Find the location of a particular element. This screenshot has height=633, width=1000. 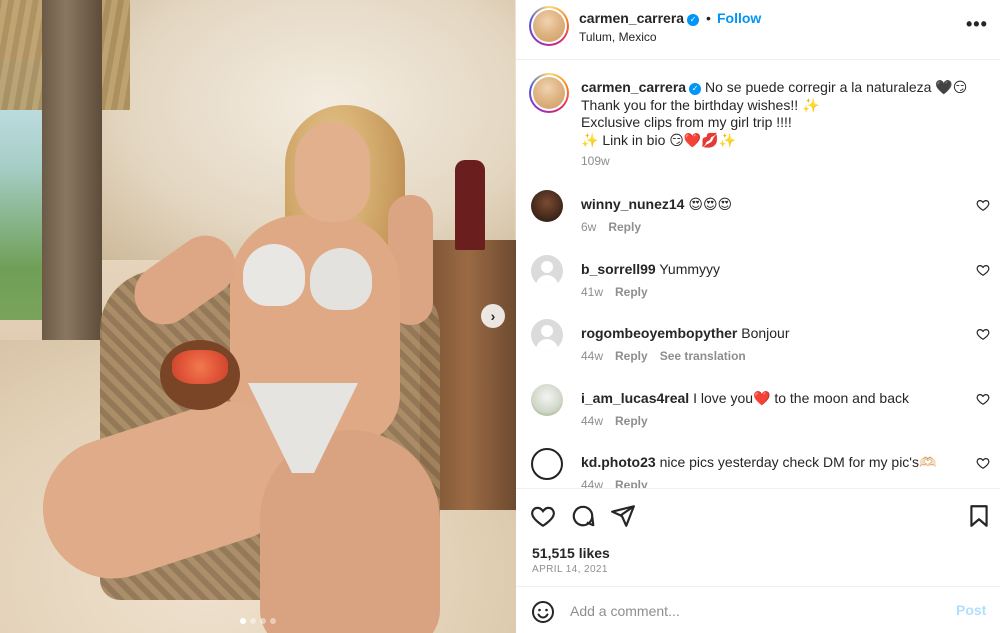

comment-body: I love you❤️ to the moon and back is located at coordinates (801, 398).